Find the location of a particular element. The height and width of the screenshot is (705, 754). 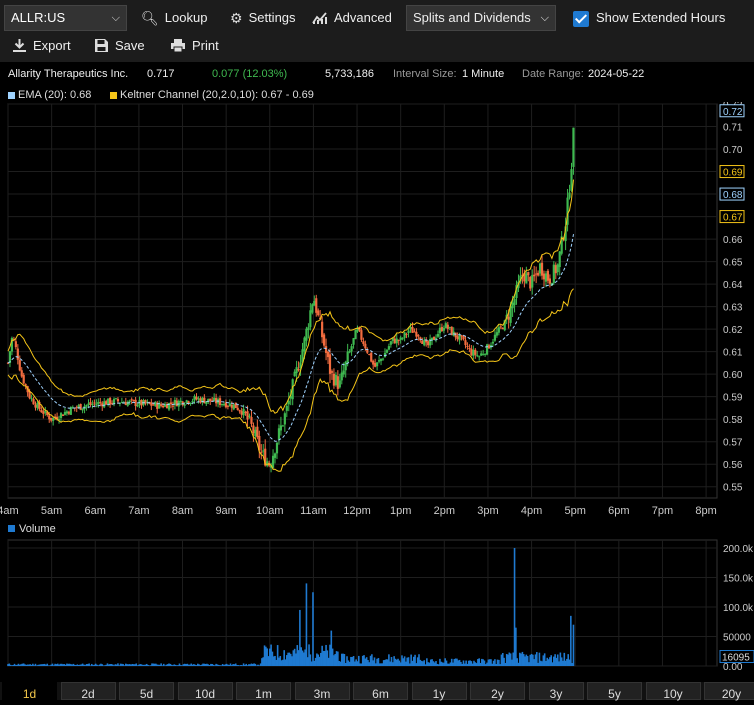

settings-button: ⚙ Settings is located at coordinates (263, 18).